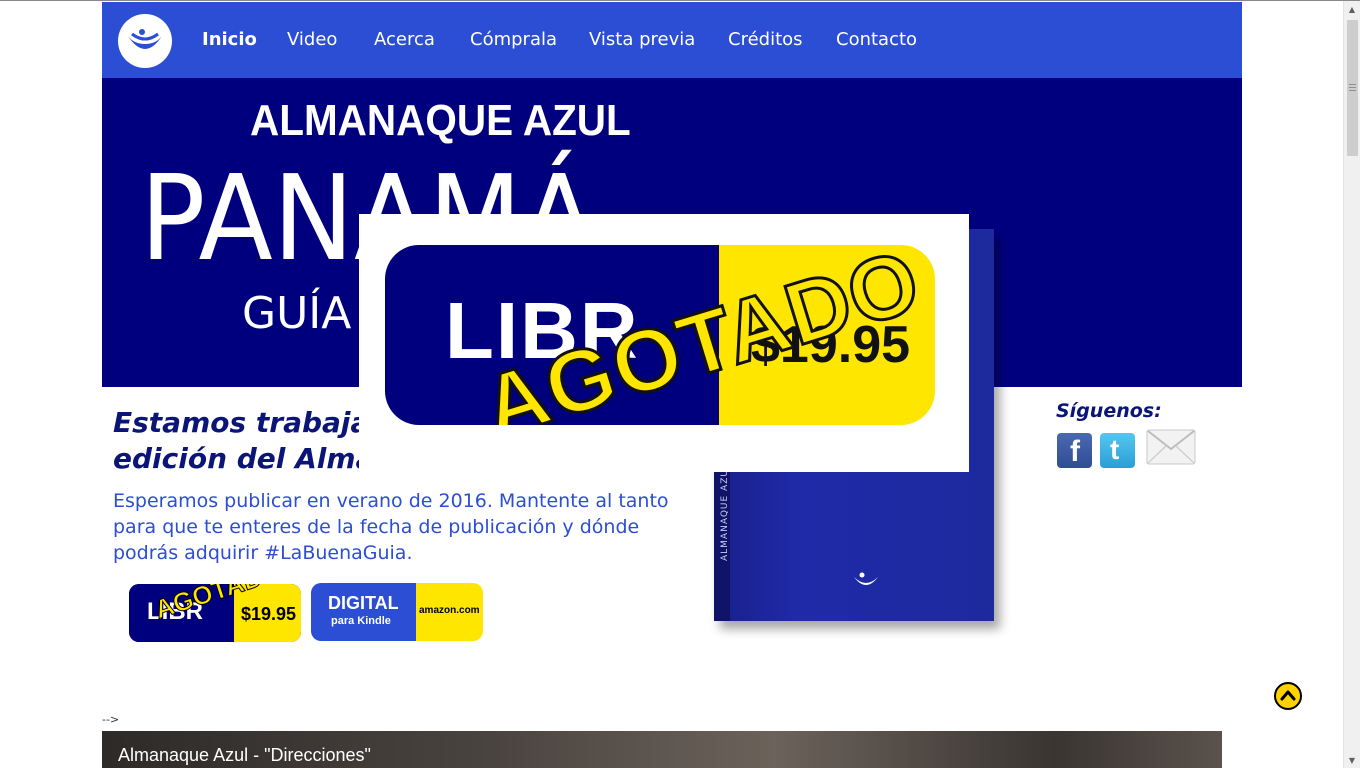  I want to click on hero-subtitle: GUÍA, so click(297, 313).